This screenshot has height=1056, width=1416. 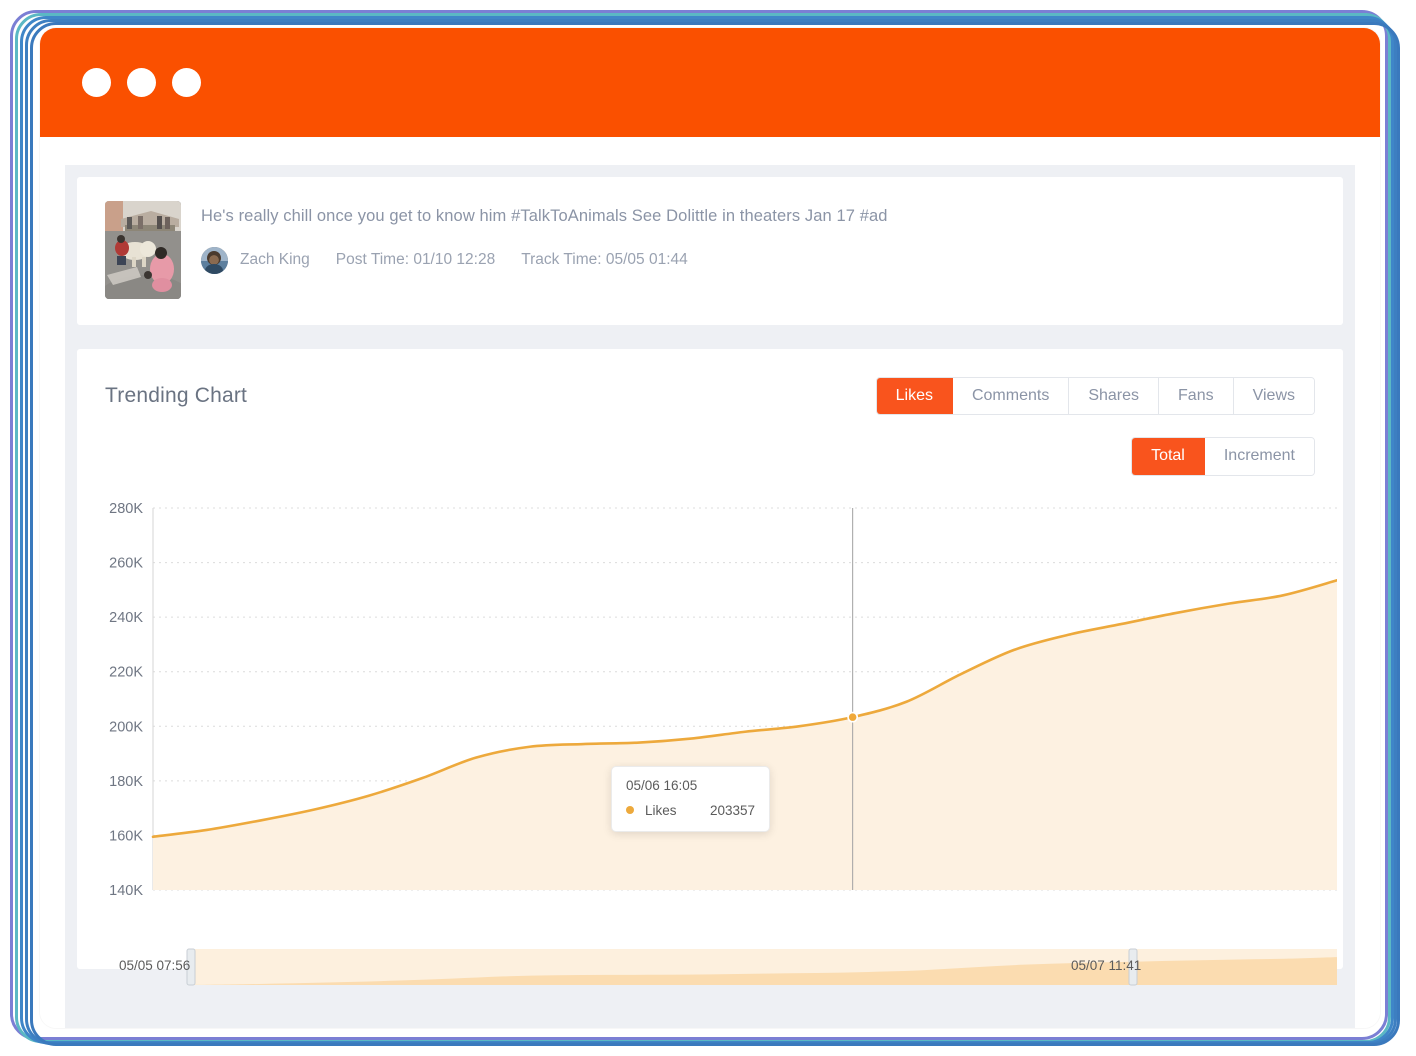 I want to click on tooltip-series-value: 203357, so click(x=732, y=810).